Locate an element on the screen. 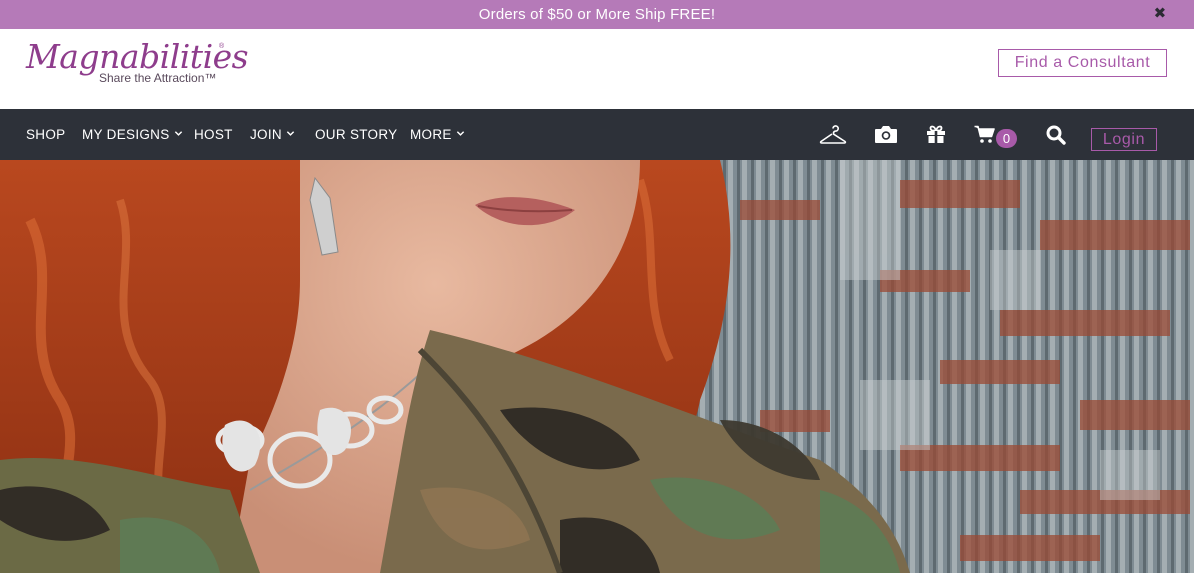 This screenshot has height=573, width=1194. promo-bar: Orders of $50 or More Ship FREE! ✖ is located at coordinates (597, 14).